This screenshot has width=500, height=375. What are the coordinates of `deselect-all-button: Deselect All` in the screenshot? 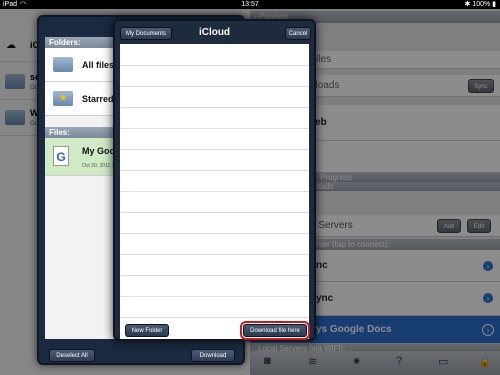 It's located at (72, 355).